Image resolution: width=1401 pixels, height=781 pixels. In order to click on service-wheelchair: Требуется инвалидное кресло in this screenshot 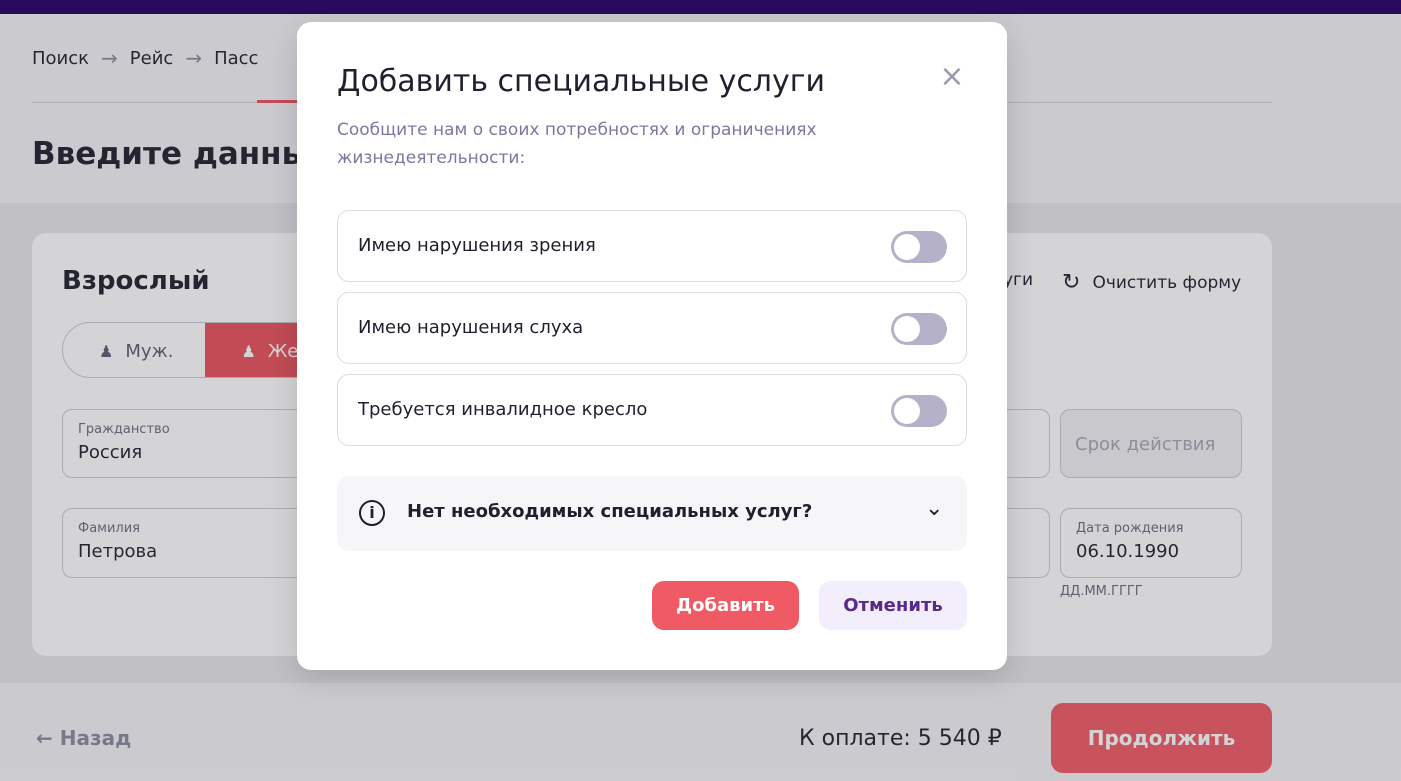, I will do `click(652, 410)`.